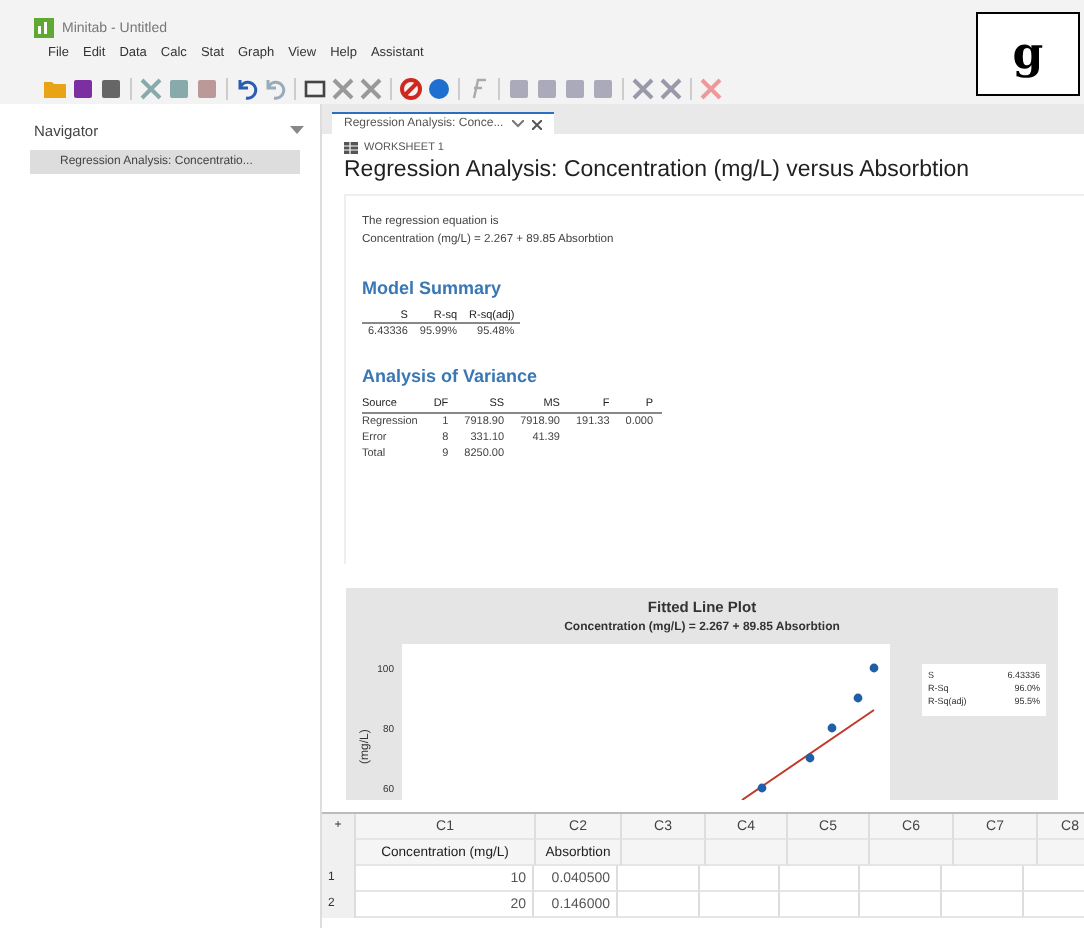  Describe the element at coordinates (451, 376) in the screenshot. I see `section-heading: Analysis of Variance` at that location.